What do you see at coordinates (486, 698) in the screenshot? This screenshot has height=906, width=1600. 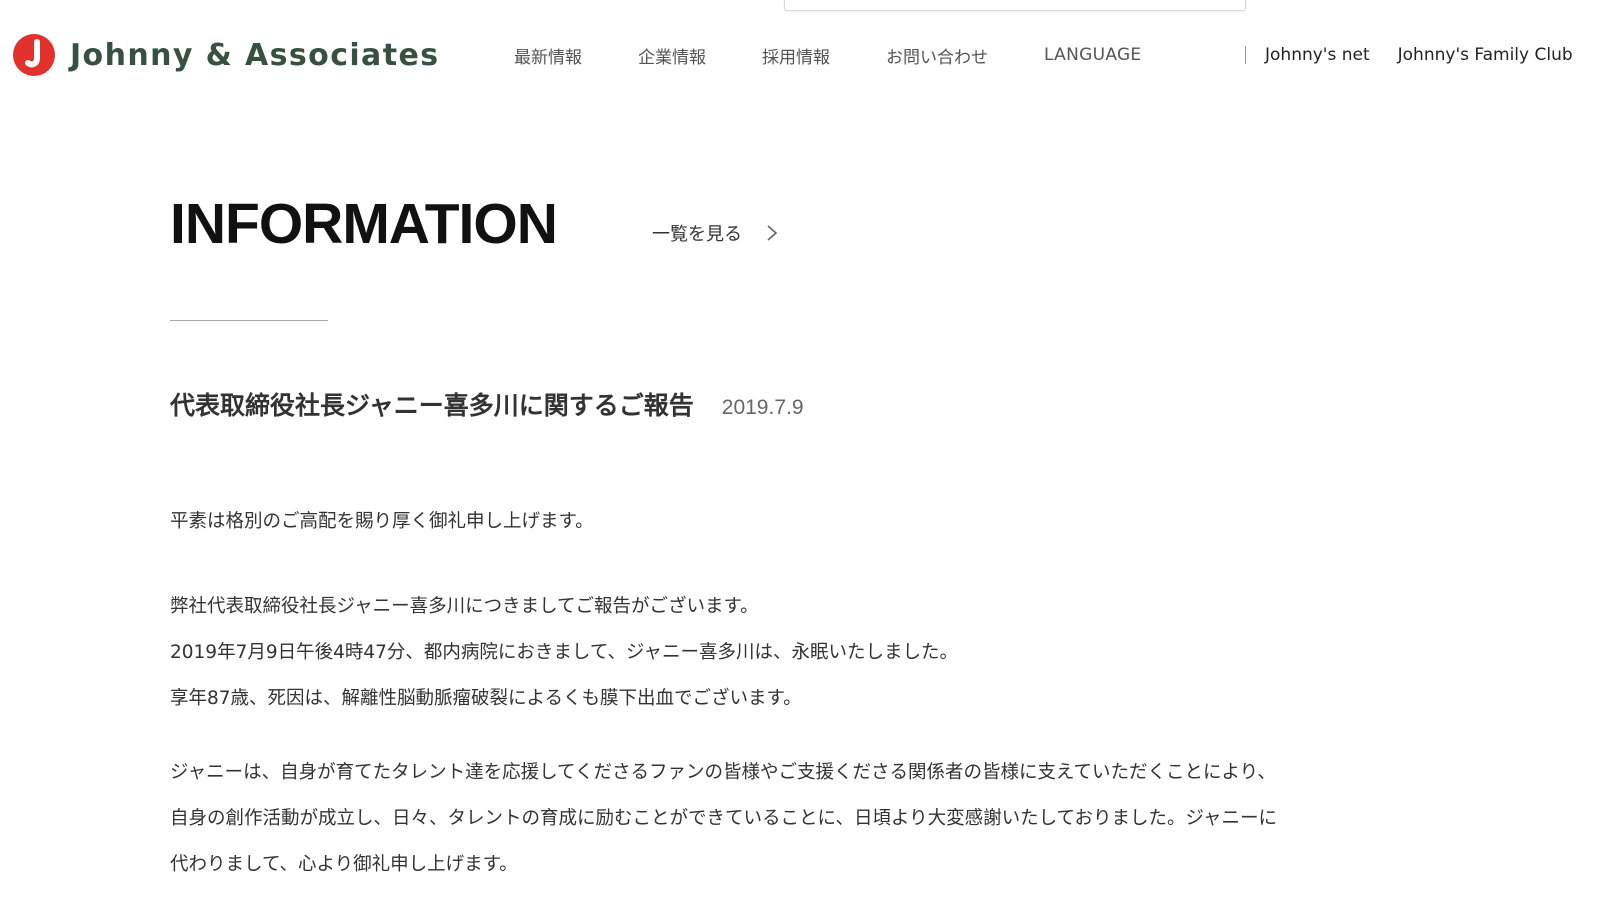 I see `paragraph-line: 享年87歳、死因は、解離性脳動脈瘤破裂によるくも膜下出血でございます。` at bounding box center [486, 698].